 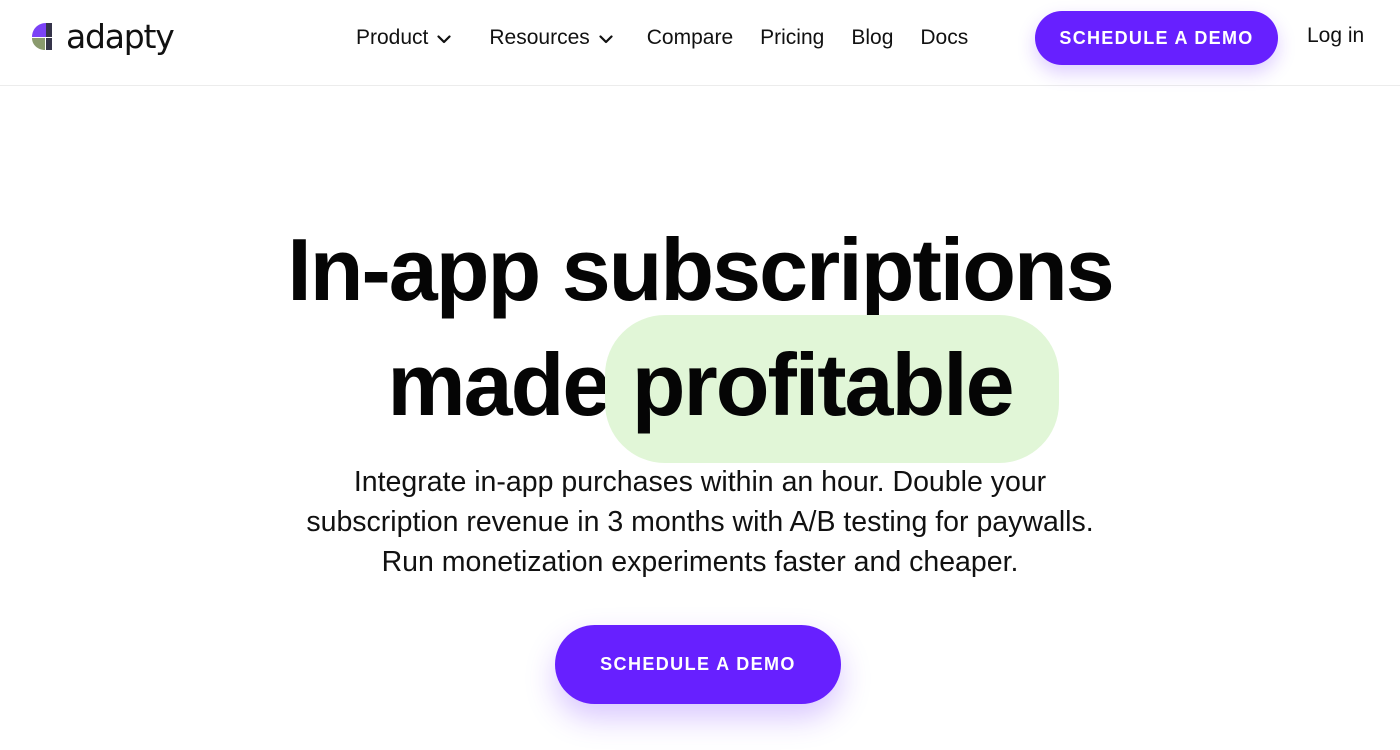 I want to click on nav-item-pricing: Pricing, so click(x=792, y=38).